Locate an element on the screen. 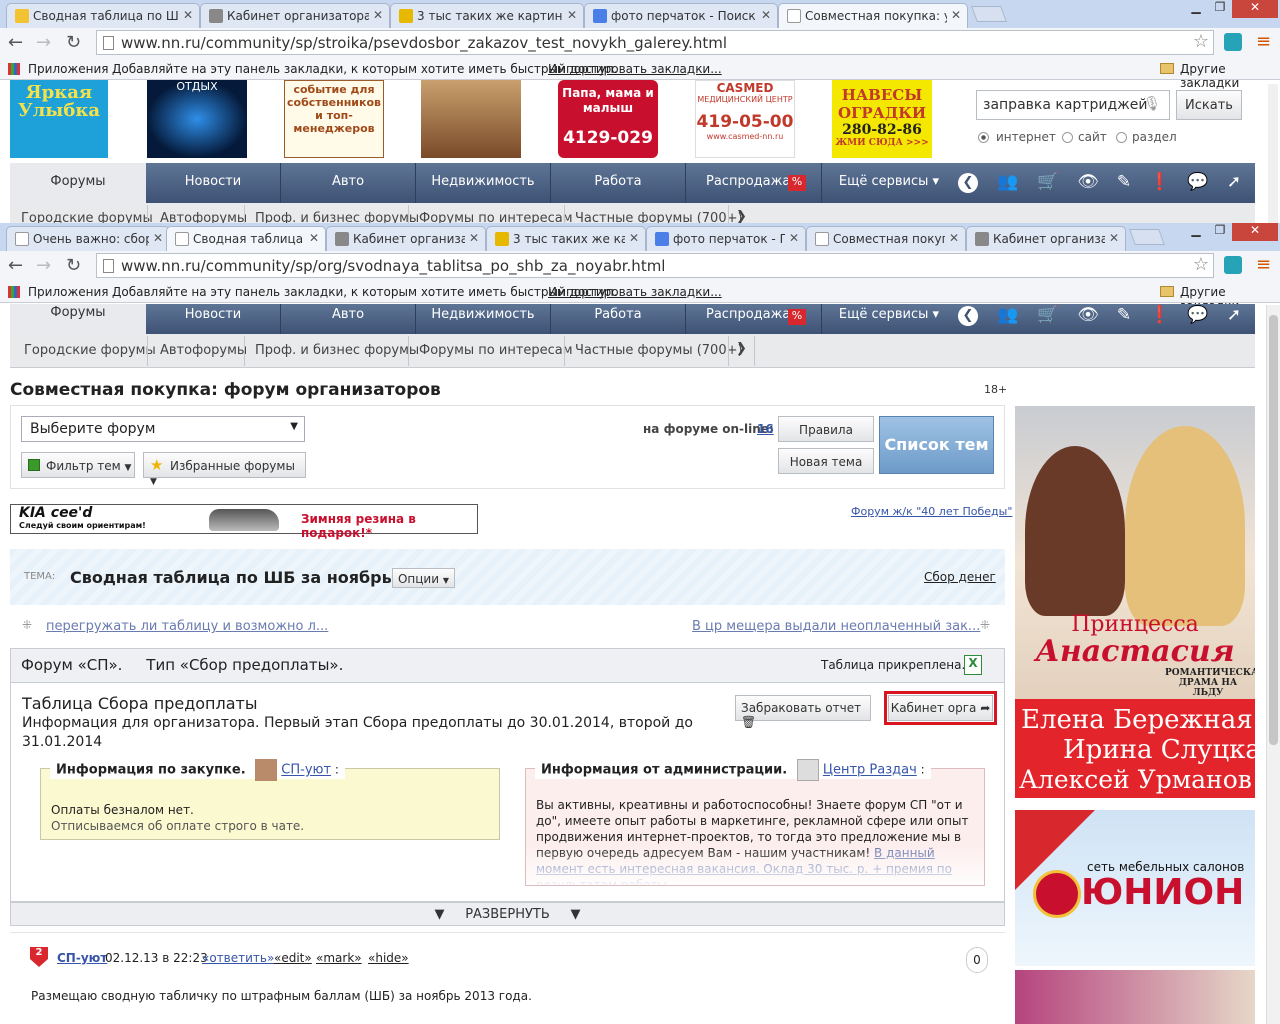 Image resolution: width=1280 pixels, height=1024 pixels. organizer-cabinet-button: Кабинет орга ➦ is located at coordinates (940, 708).